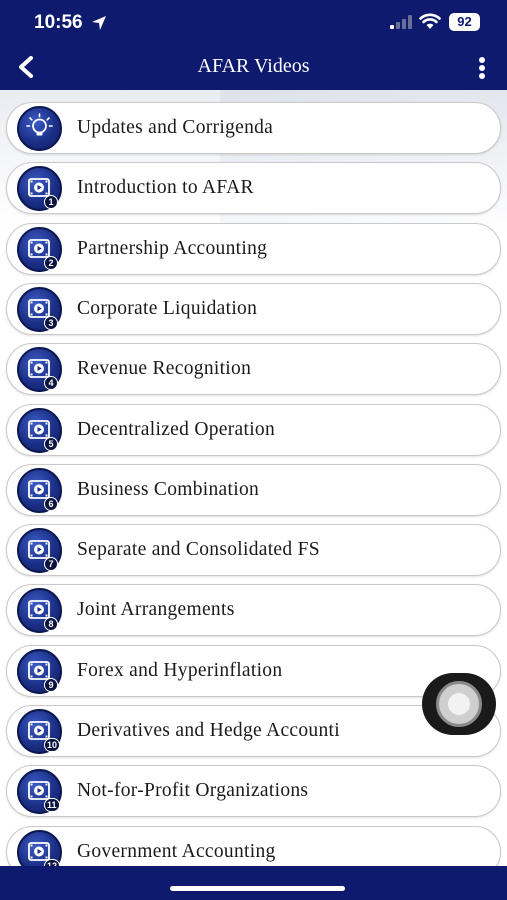 This screenshot has height=900, width=507. Describe the element at coordinates (51, 262) in the screenshot. I see `item-number-badge: 2` at that location.